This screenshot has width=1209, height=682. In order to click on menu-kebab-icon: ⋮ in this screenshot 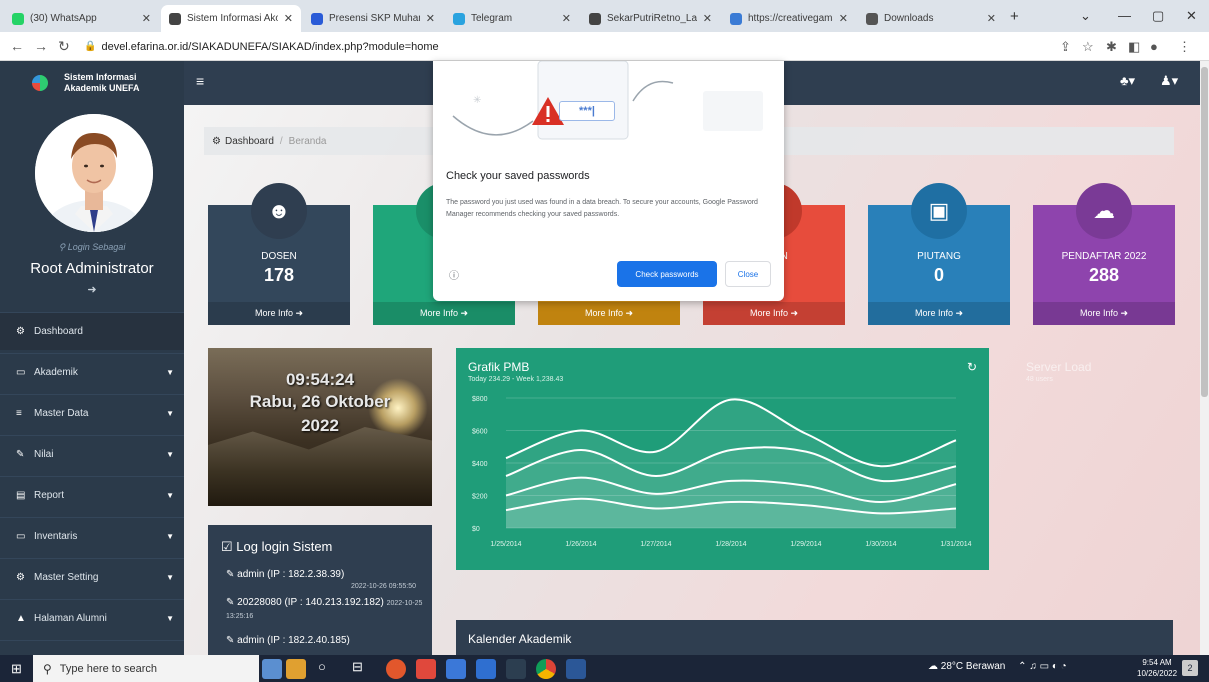, I will do `click(1184, 47)`.